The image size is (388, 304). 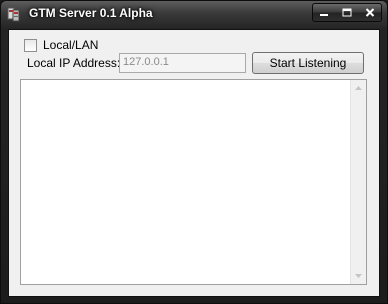 I want to click on ip-address-field: 127.0.0.1, so click(x=182, y=63).